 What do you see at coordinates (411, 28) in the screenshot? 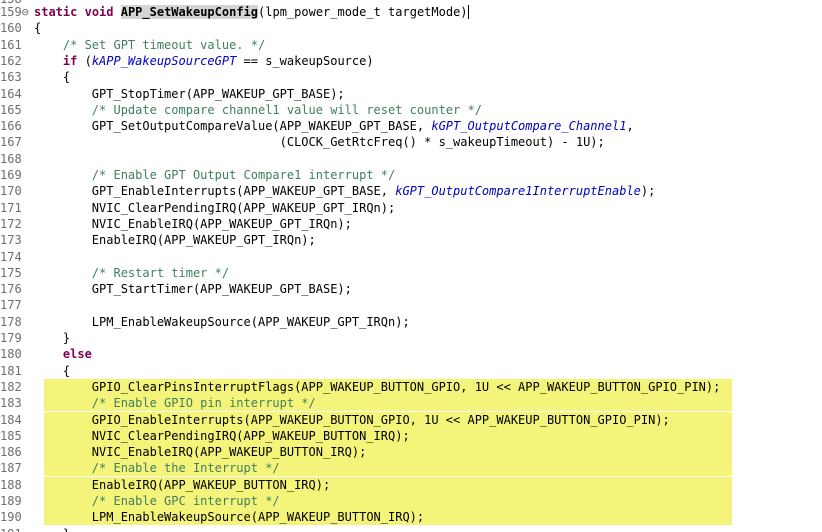
I see `code-line: 160 {` at bounding box center [411, 28].